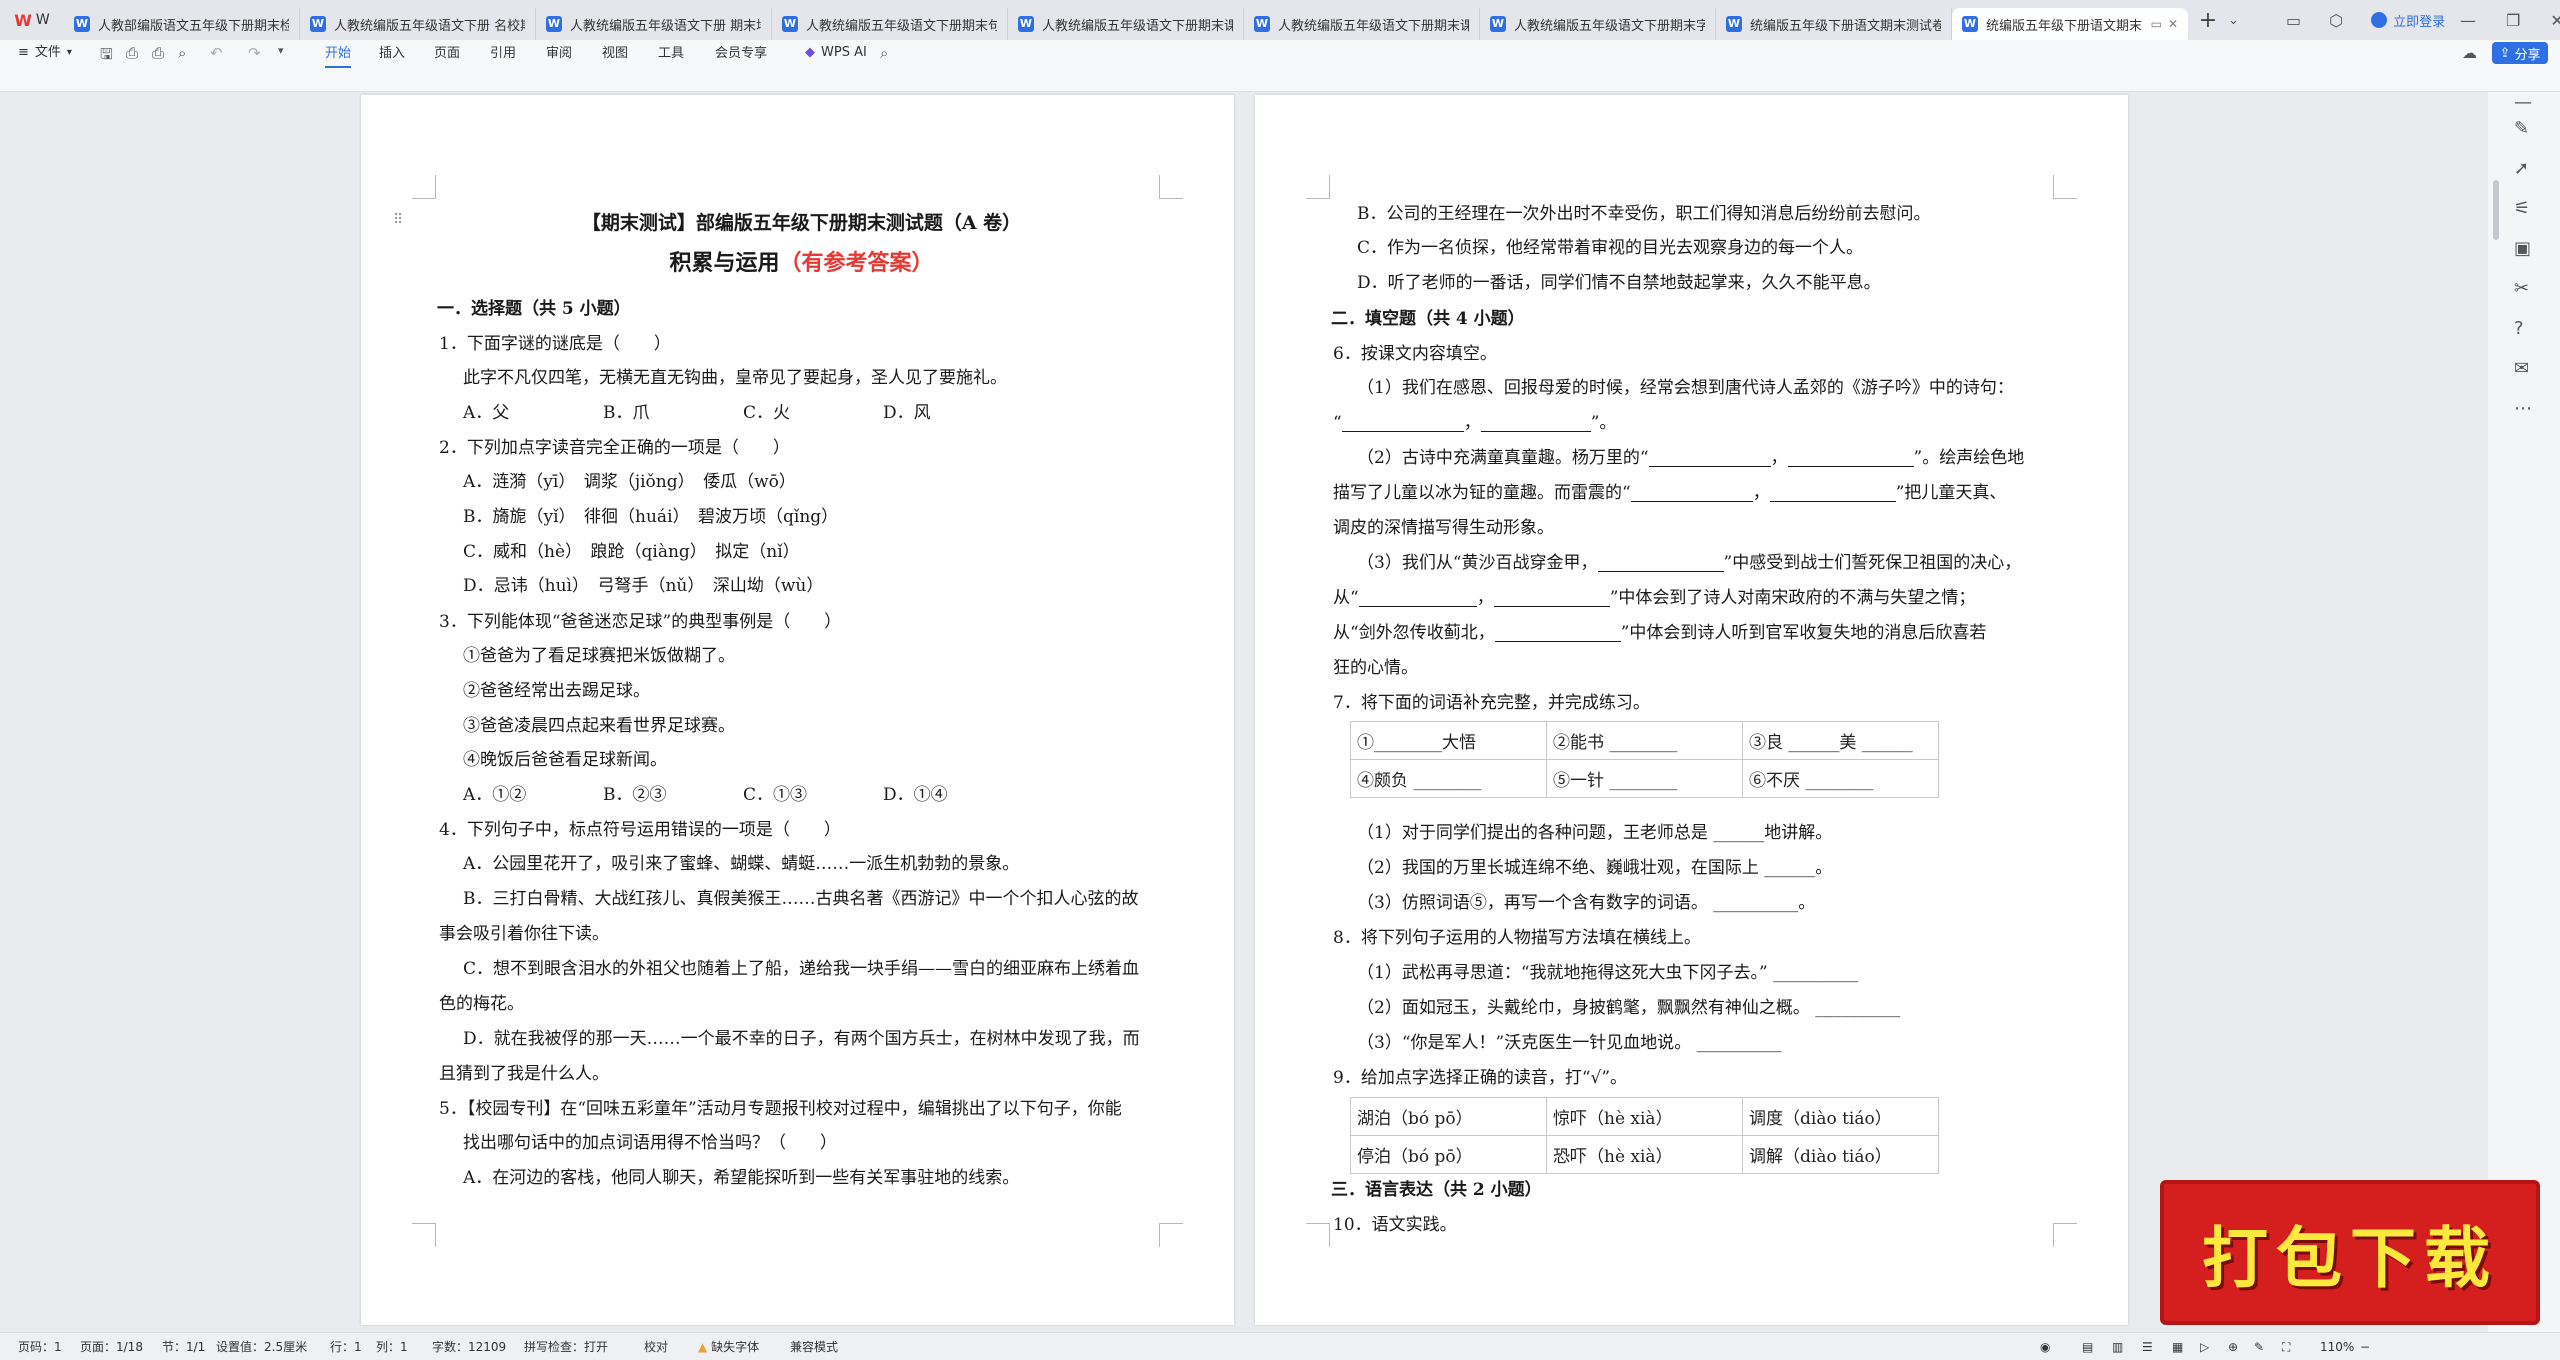 The height and width of the screenshot is (1360, 2560). What do you see at coordinates (2045, 1346) in the screenshot?
I see `eye-protect-icon: ◉` at bounding box center [2045, 1346].